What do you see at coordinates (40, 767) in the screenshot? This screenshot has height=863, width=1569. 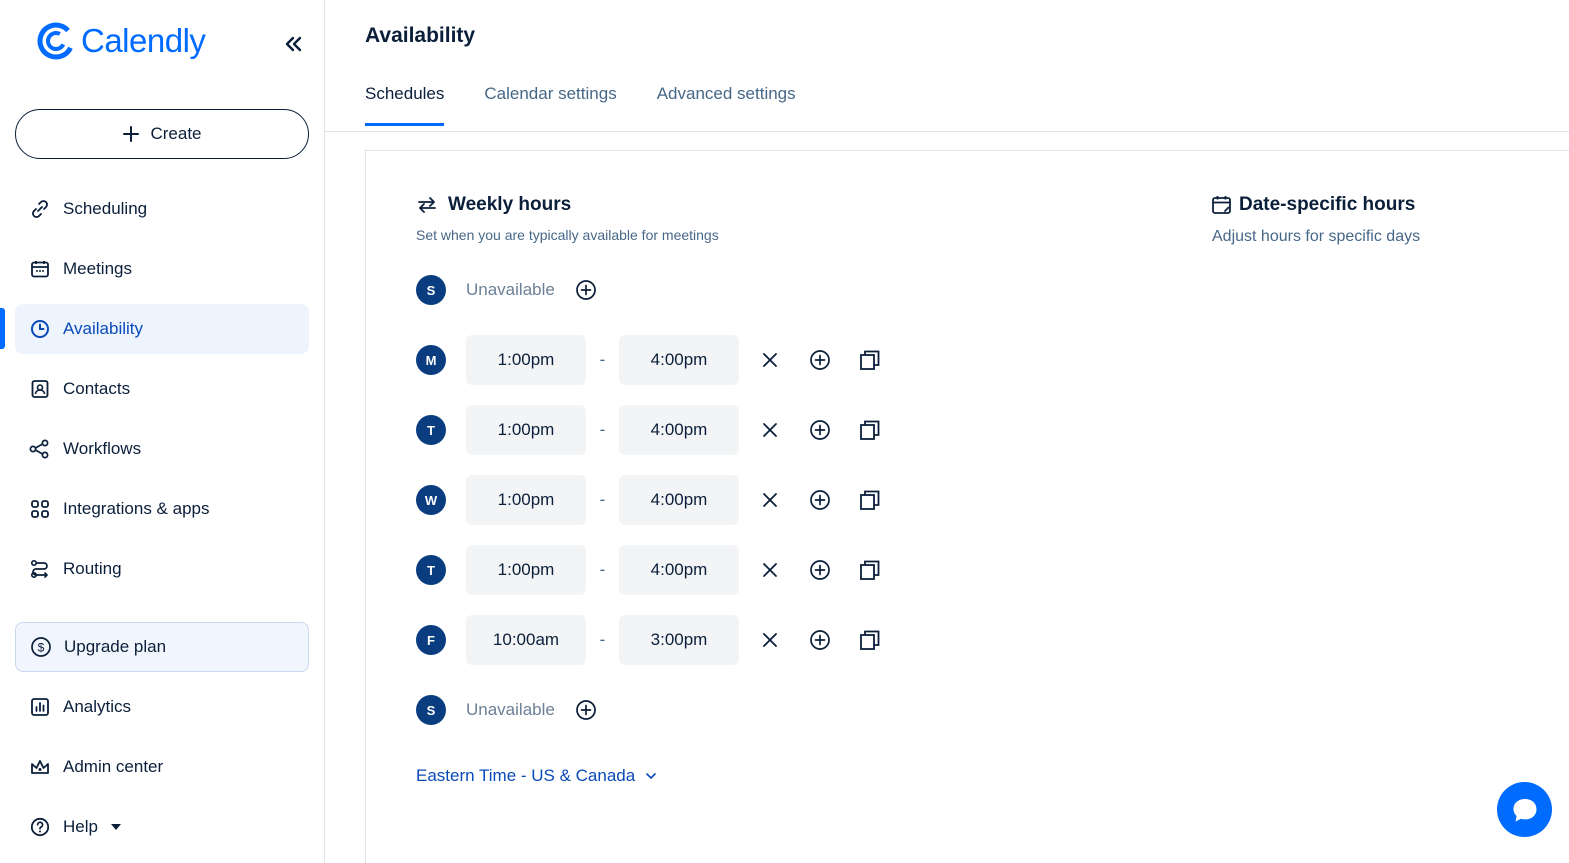 I see `crown-icon` at bounding box center [40, 767].